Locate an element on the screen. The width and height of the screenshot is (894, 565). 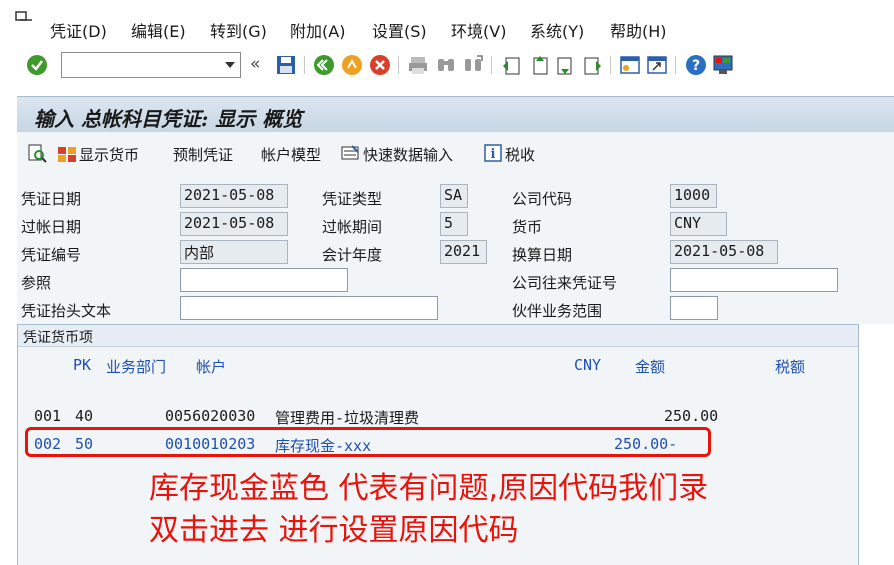
row-amount: 250.00 is located at coordinates (691, 416).